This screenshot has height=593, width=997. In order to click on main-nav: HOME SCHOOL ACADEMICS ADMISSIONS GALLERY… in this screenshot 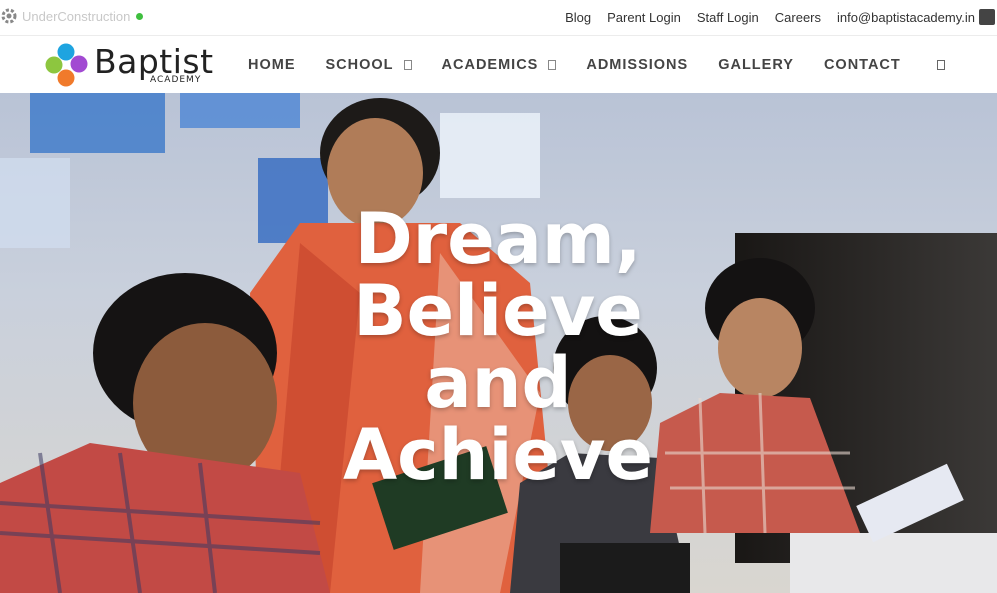, I will do `click(596, 65)`.